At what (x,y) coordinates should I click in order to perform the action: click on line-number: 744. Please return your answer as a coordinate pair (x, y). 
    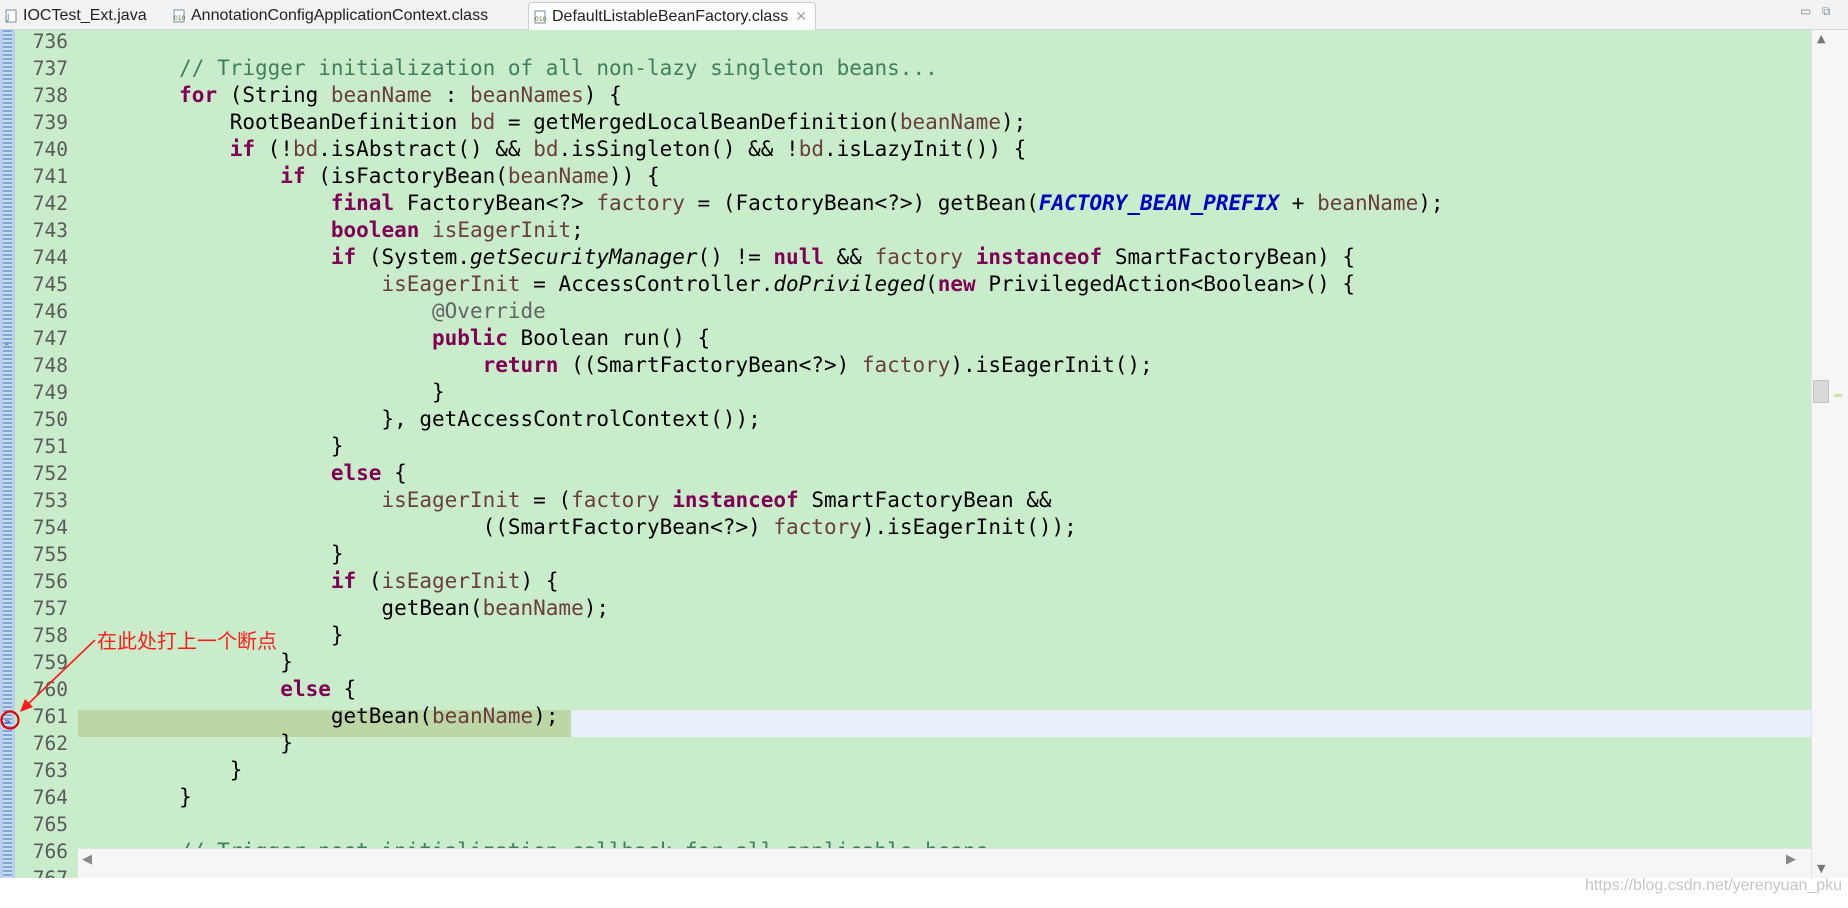
    Looking at the image, I should click on (50, 257).